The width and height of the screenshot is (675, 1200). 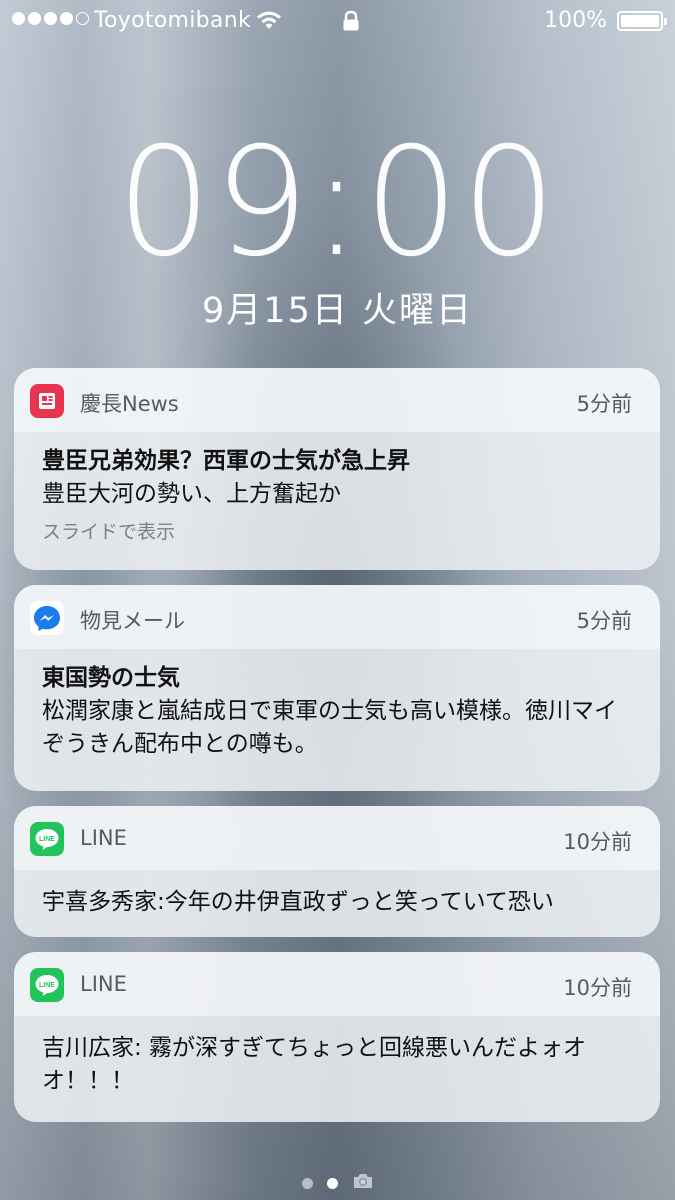 What do you see at coordinates (298, 902) in the screenshot?
I see `notification-body: 宇喜多秀家:今年の井伊直政ずっと笑っていて恐い` at bounding box center [298, 902].